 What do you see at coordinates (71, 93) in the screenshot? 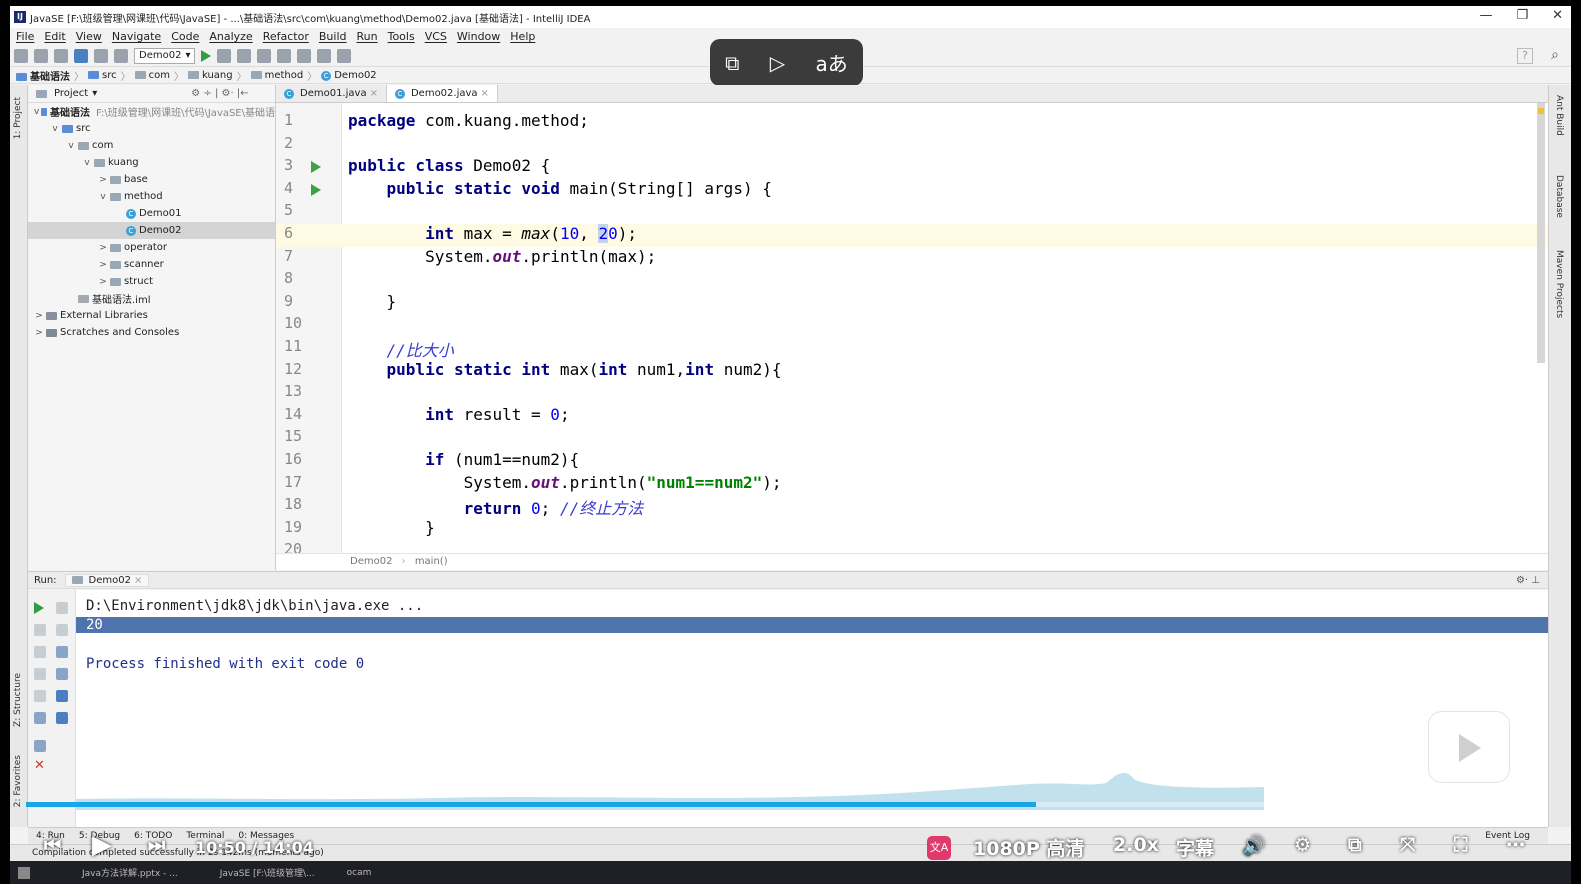
I see `project-view-select: Project` at bounding box center [71, 93].